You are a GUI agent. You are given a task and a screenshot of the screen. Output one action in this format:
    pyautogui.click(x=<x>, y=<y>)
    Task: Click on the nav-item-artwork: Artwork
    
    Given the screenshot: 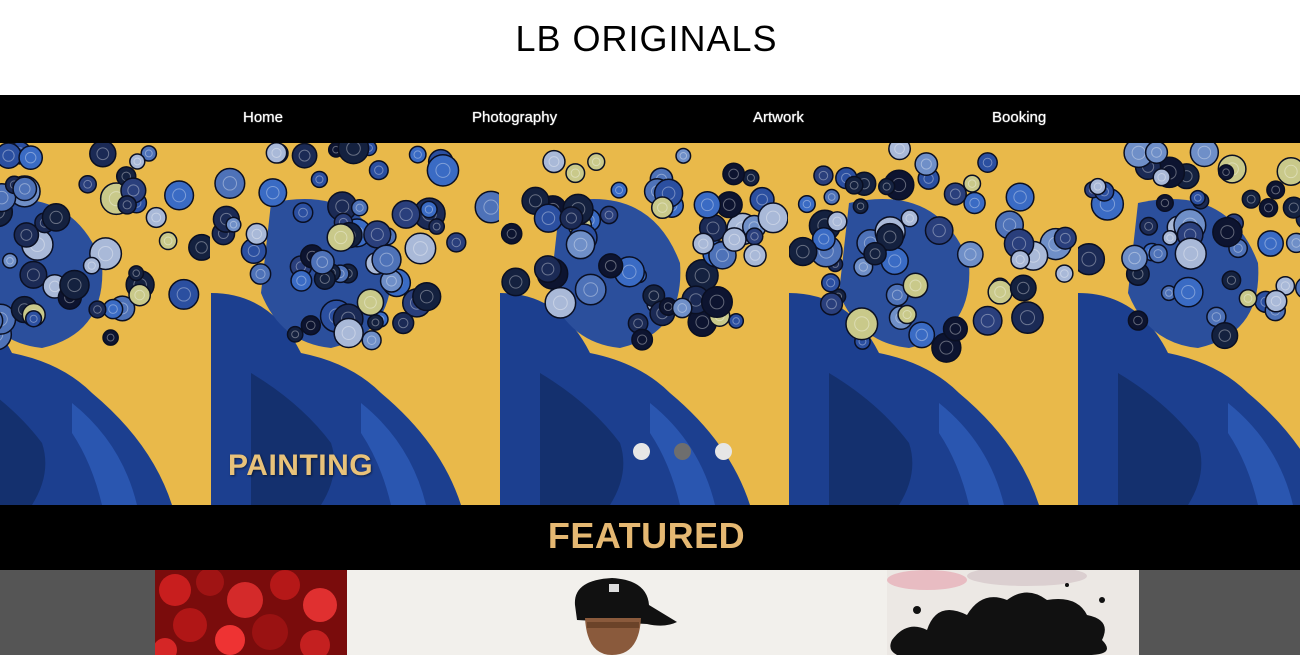 What is the action you would take?
    pyautogui.click(x=778, y=117)
    